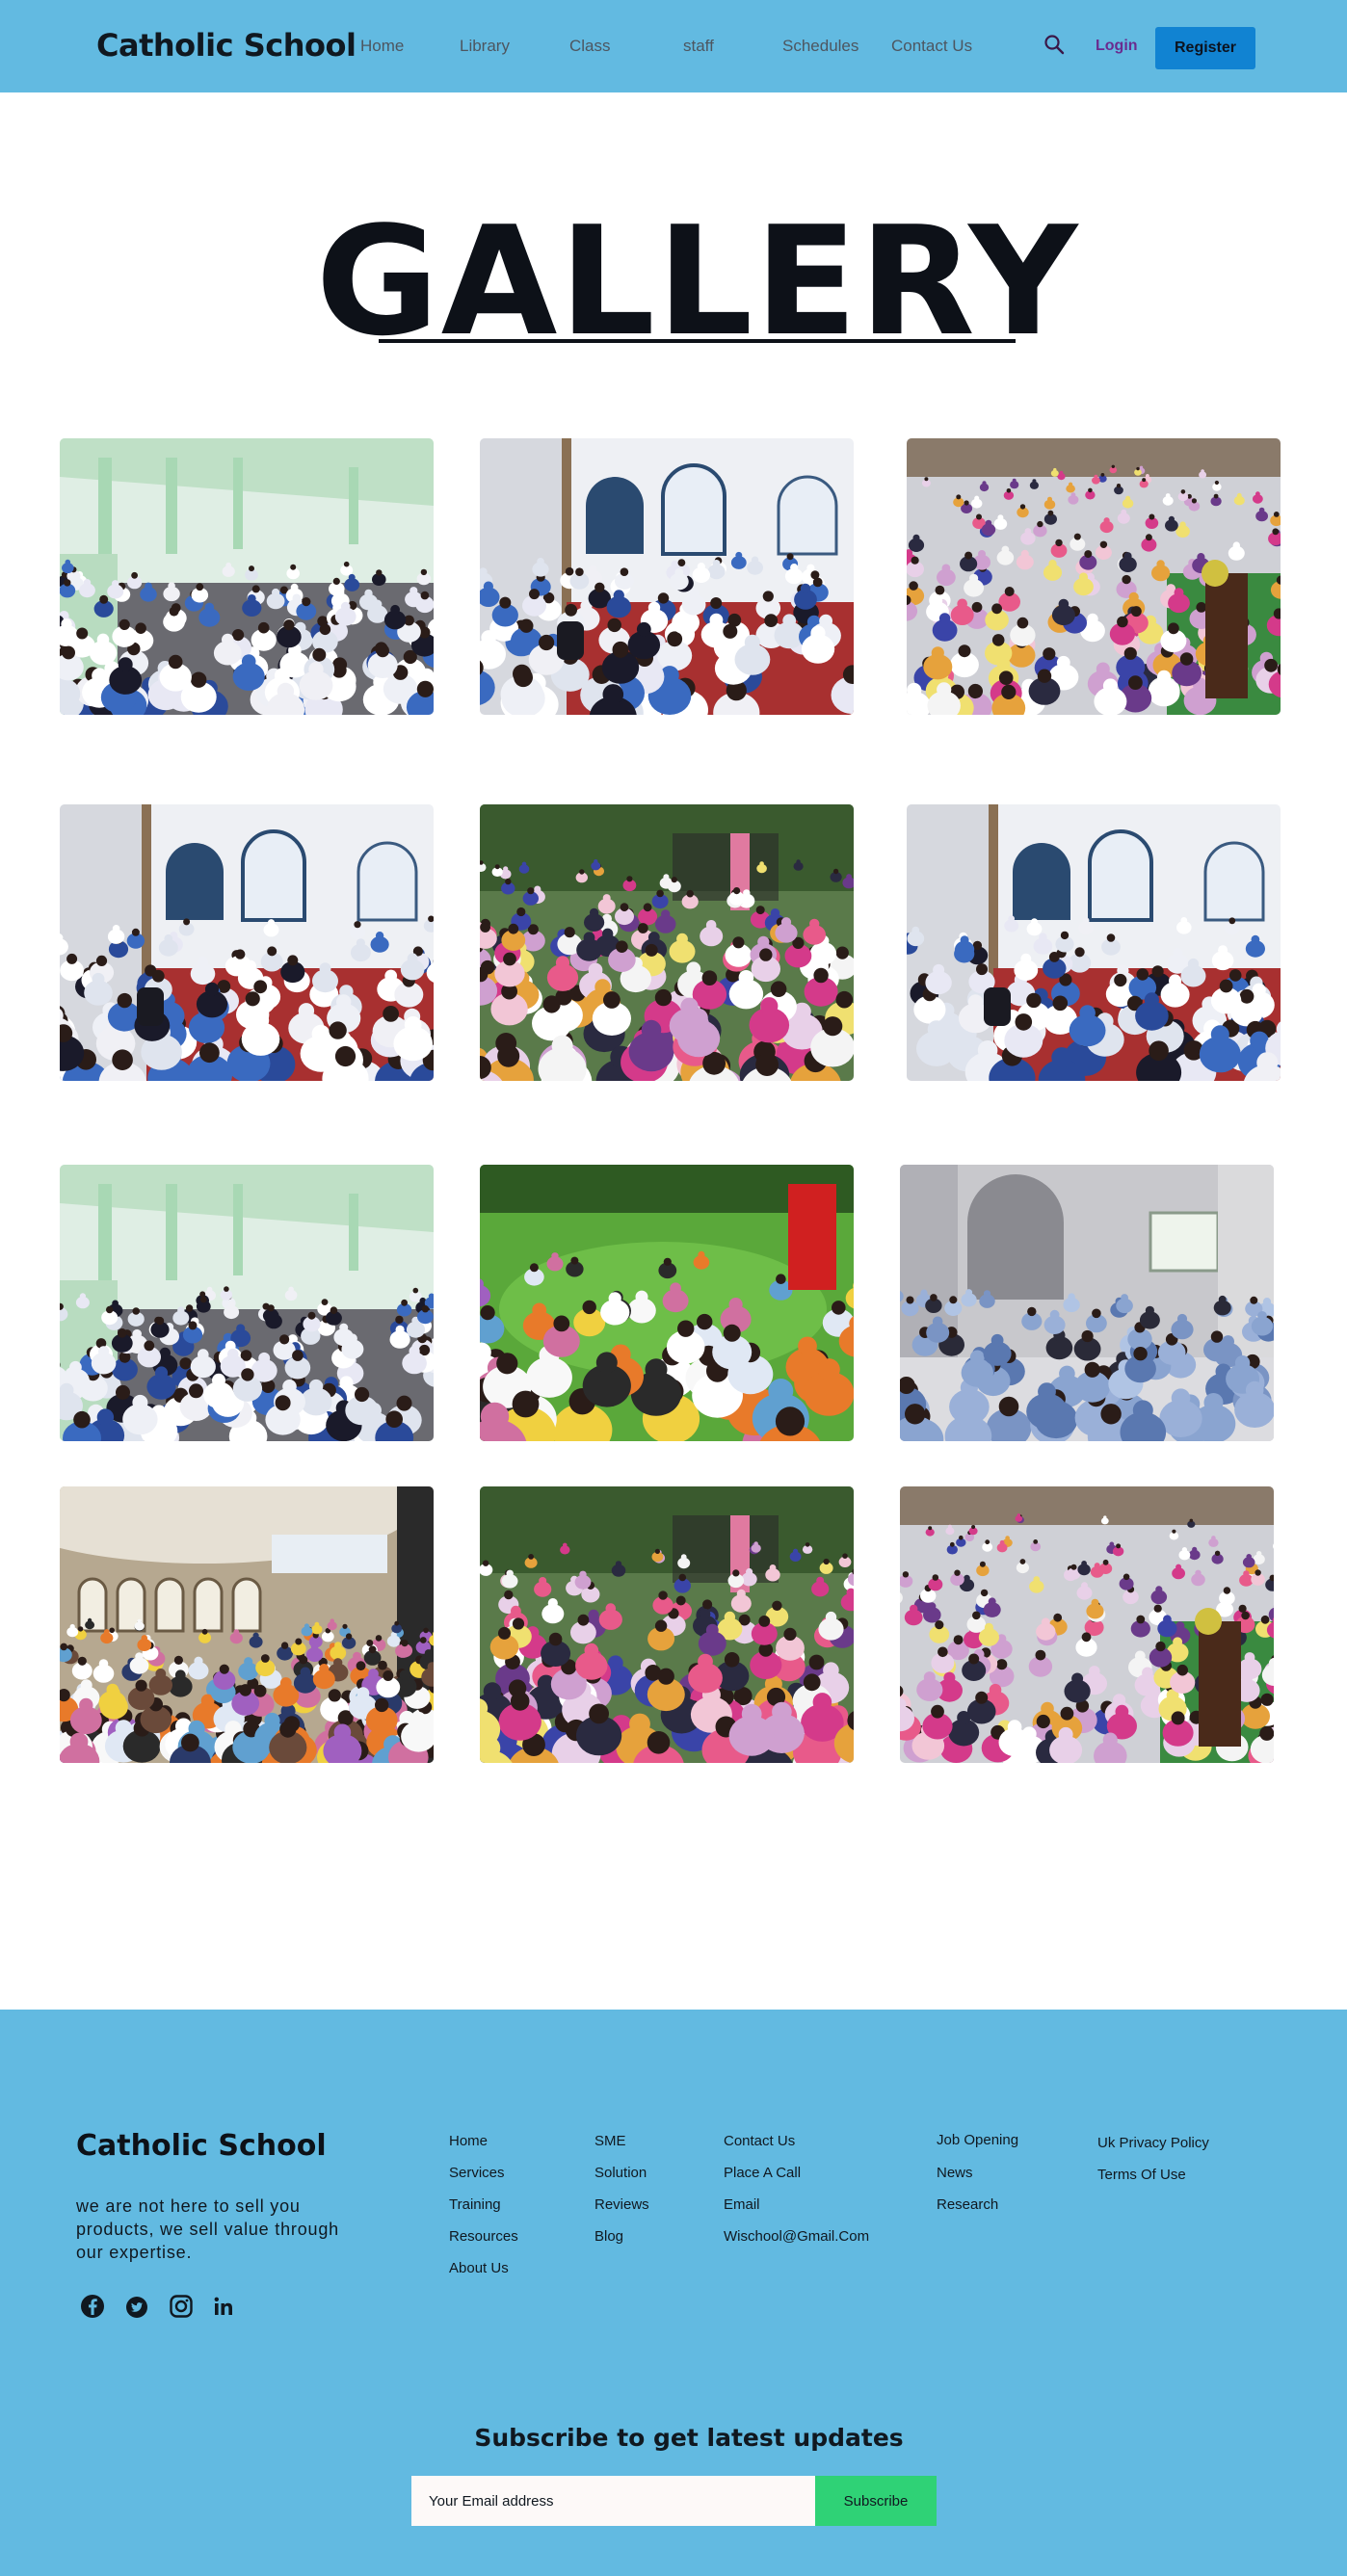 The image size is (1347, 2576). Describe the element at coordinates (475, 2204) in the screenshot. I see `footer-link-training: Training` at that location.